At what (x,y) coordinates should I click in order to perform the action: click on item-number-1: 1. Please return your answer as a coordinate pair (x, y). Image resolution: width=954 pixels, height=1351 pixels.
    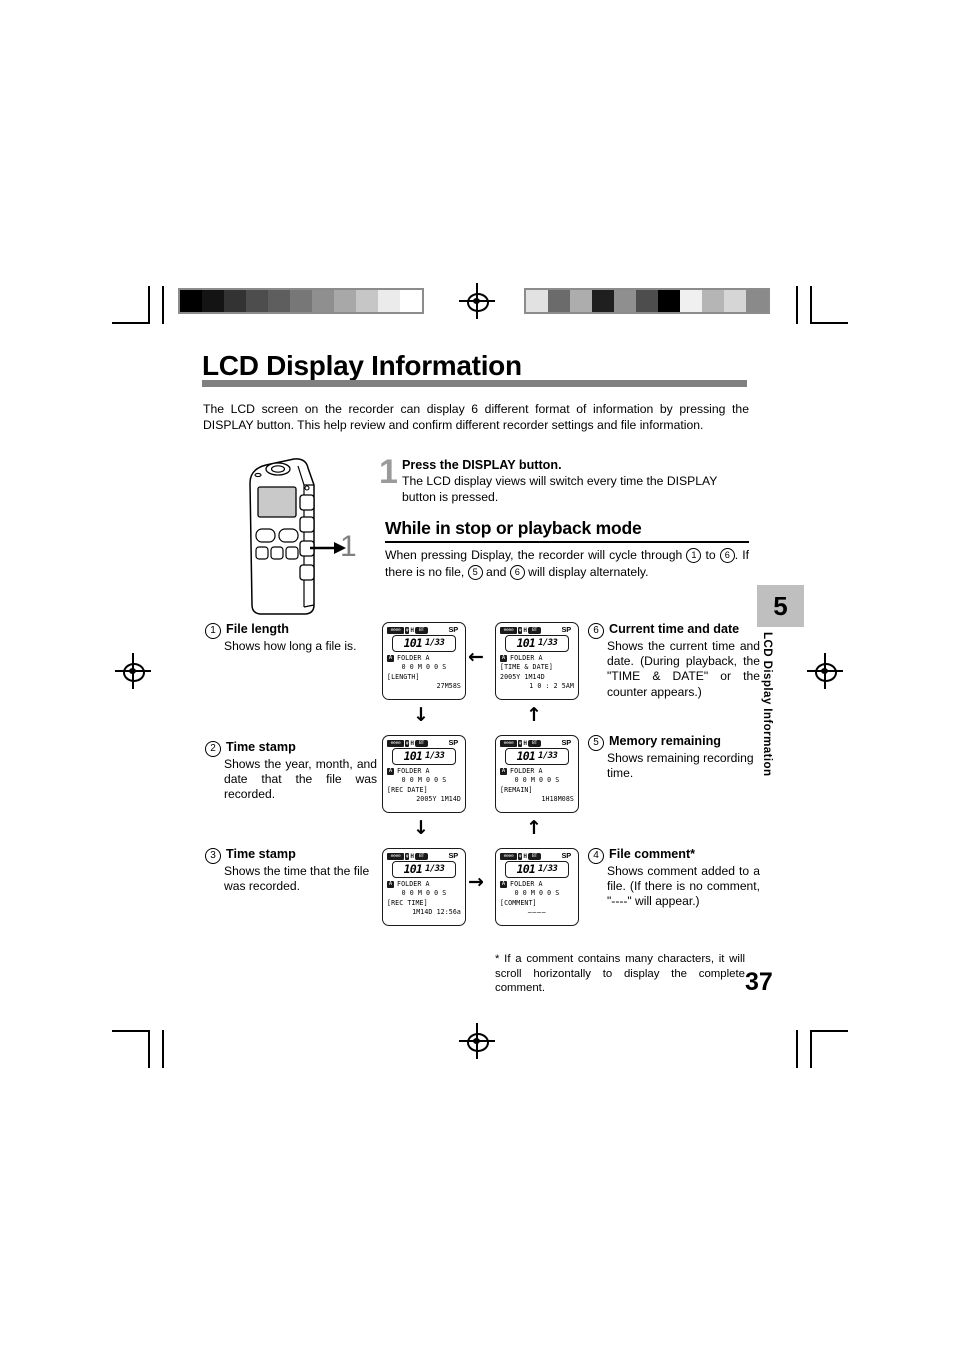
    Looking at the image, I should click on (213, 631).